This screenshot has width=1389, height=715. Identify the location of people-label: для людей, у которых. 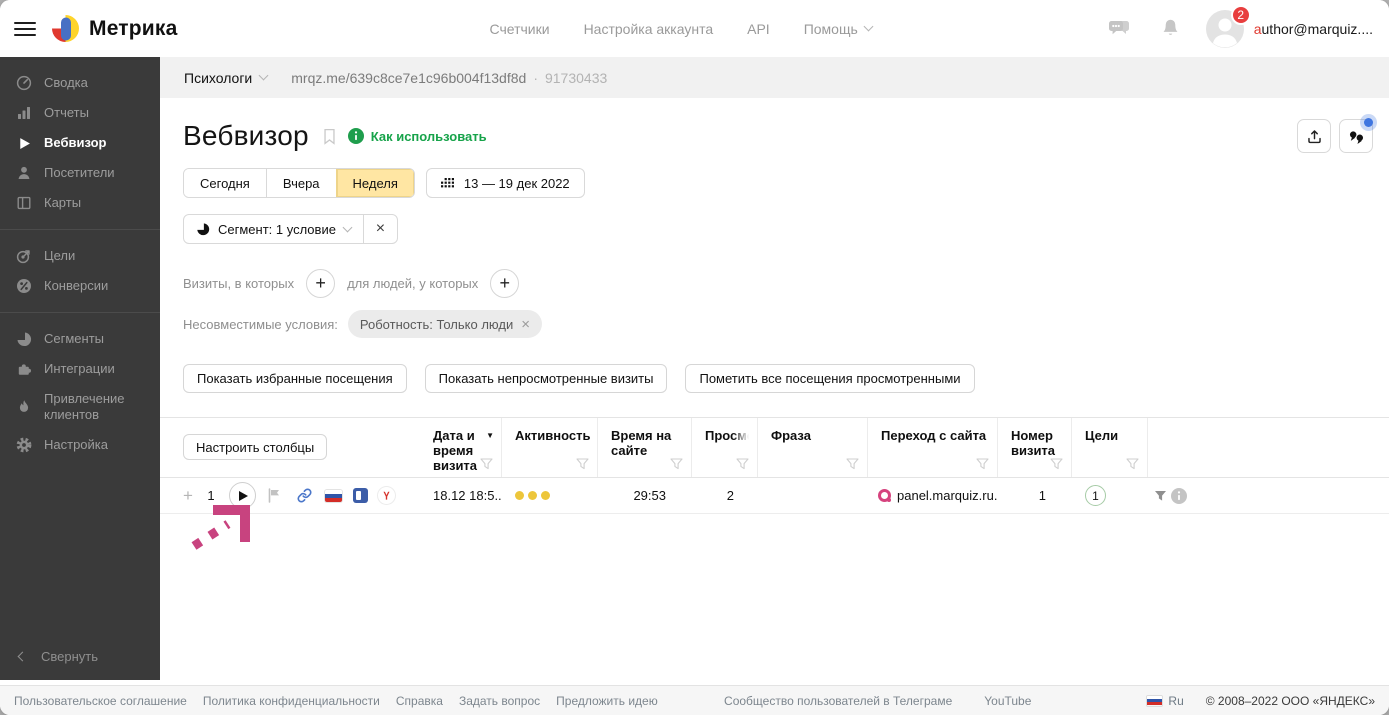
(413, 283).